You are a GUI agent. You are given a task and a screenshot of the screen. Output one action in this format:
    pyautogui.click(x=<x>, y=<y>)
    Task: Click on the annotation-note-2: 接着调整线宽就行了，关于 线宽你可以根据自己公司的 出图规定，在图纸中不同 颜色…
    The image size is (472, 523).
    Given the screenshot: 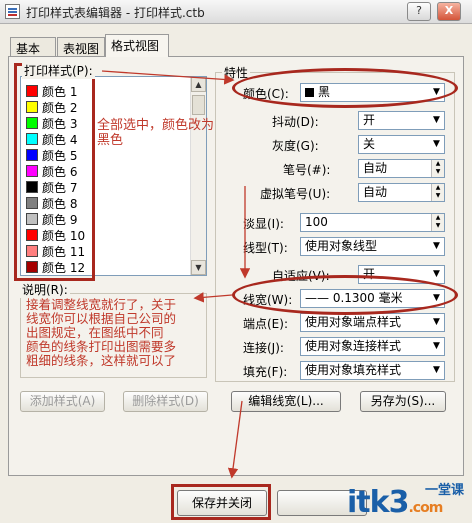 What is the action you would take?
    pyautogui.click(x=101, y=332)
    